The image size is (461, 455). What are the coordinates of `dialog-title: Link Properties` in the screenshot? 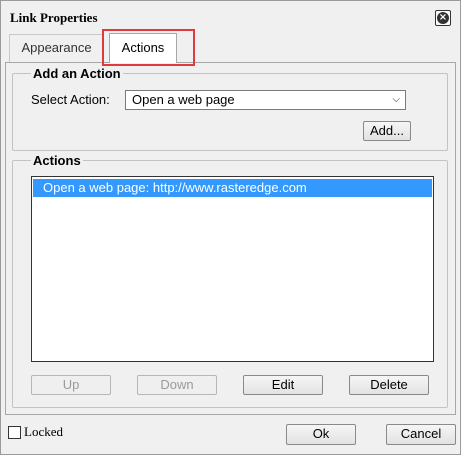 It's located at (54, 17).